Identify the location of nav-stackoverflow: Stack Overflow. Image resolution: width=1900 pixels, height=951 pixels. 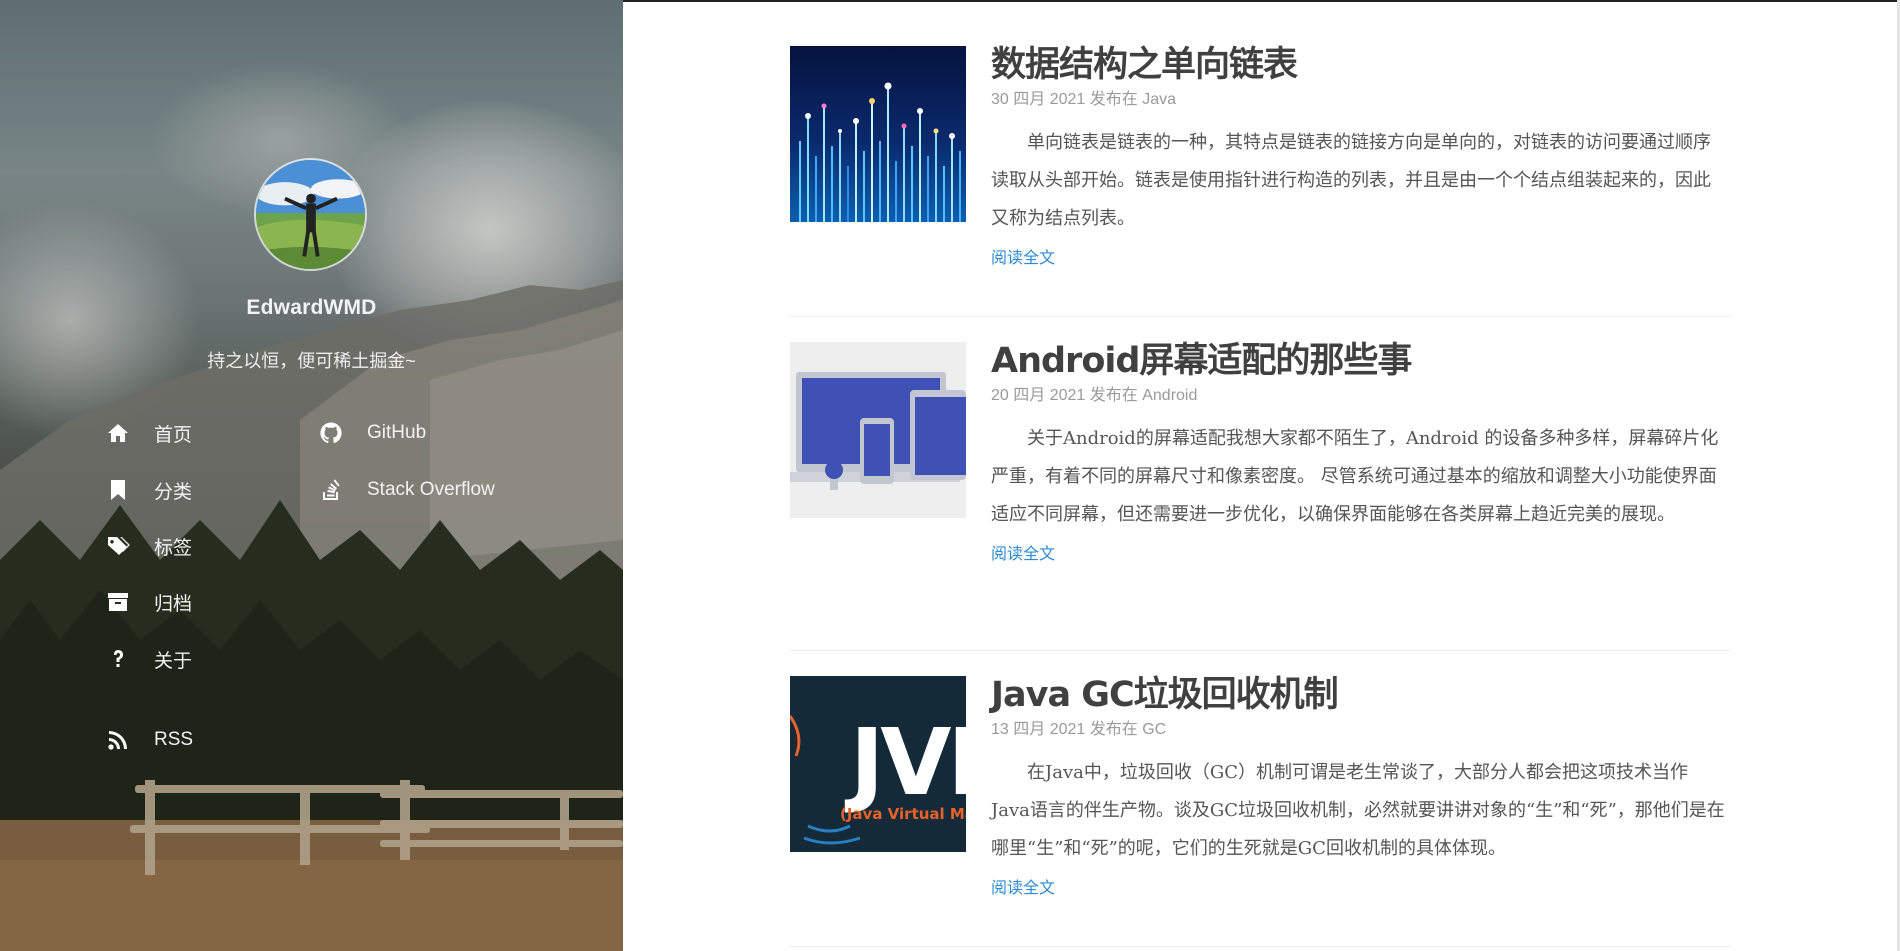
(406, 490).